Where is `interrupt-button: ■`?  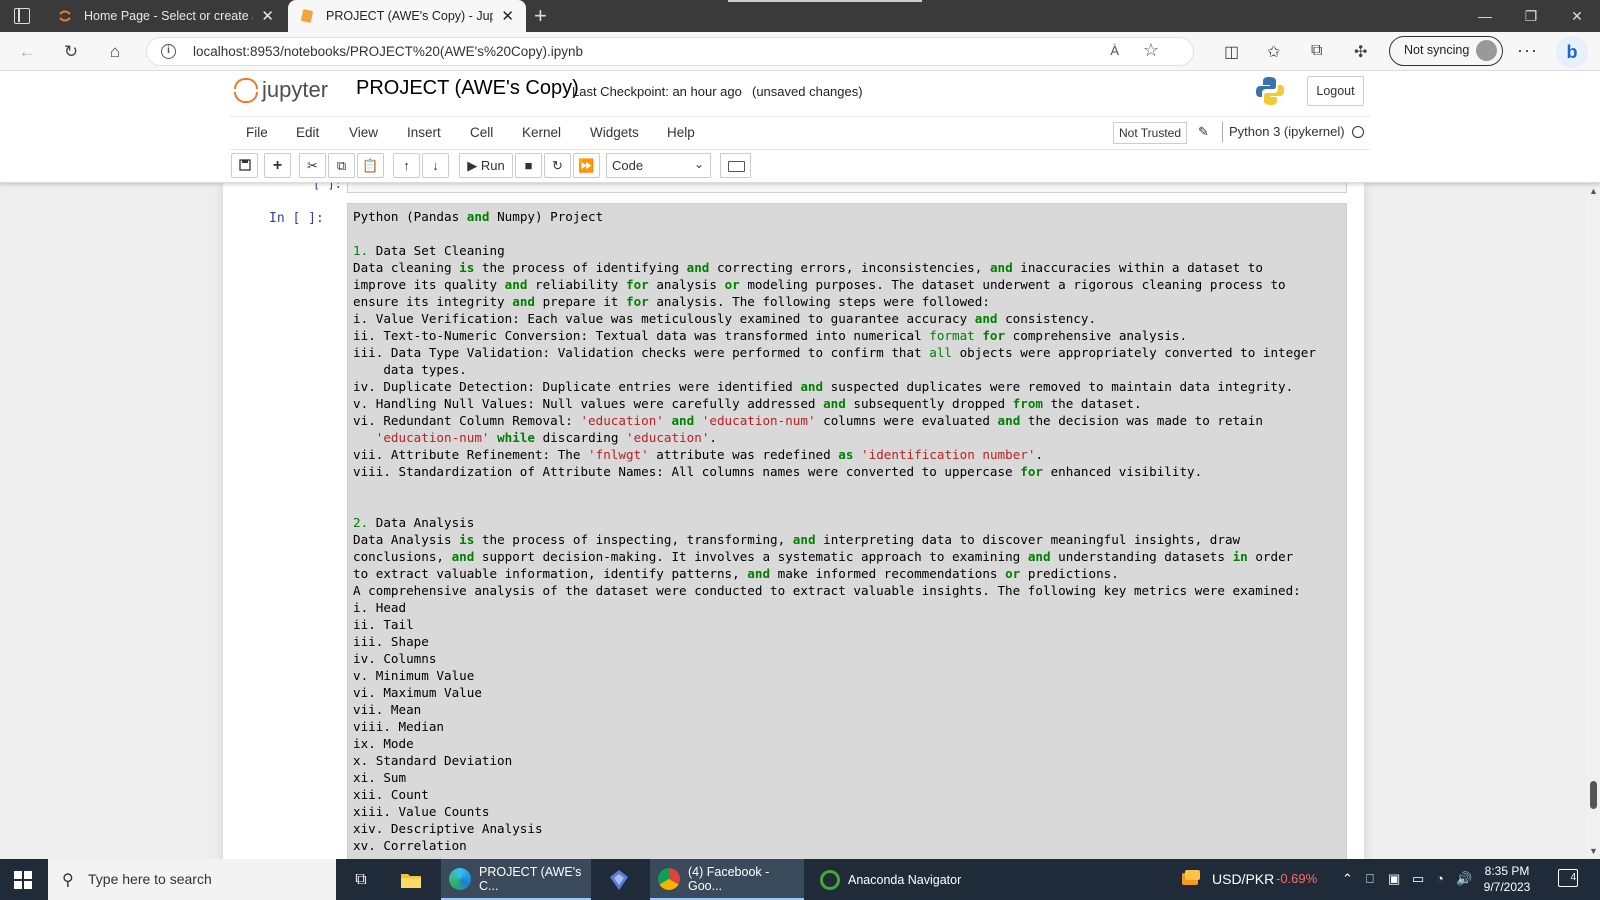 interrupt-button: ■ is located at coordinates (528, 165).